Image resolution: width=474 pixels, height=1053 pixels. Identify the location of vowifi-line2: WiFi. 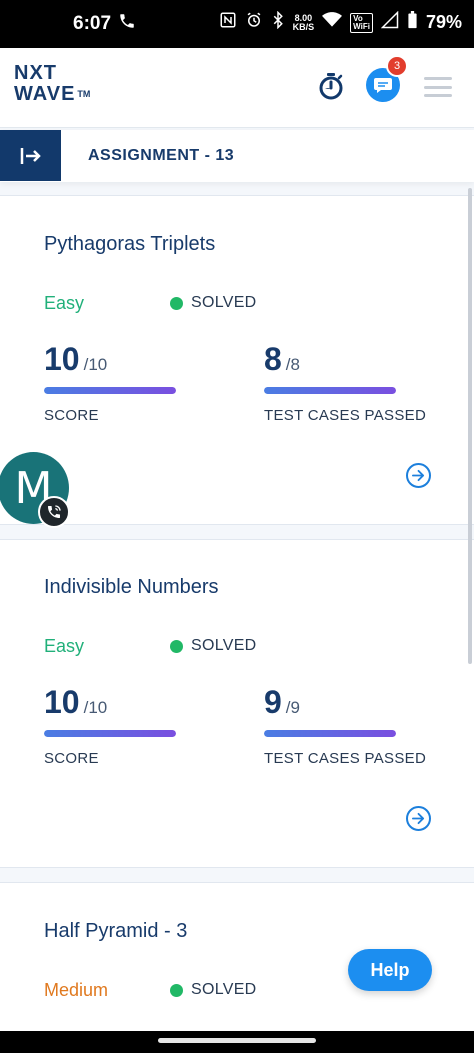
(361, 26).